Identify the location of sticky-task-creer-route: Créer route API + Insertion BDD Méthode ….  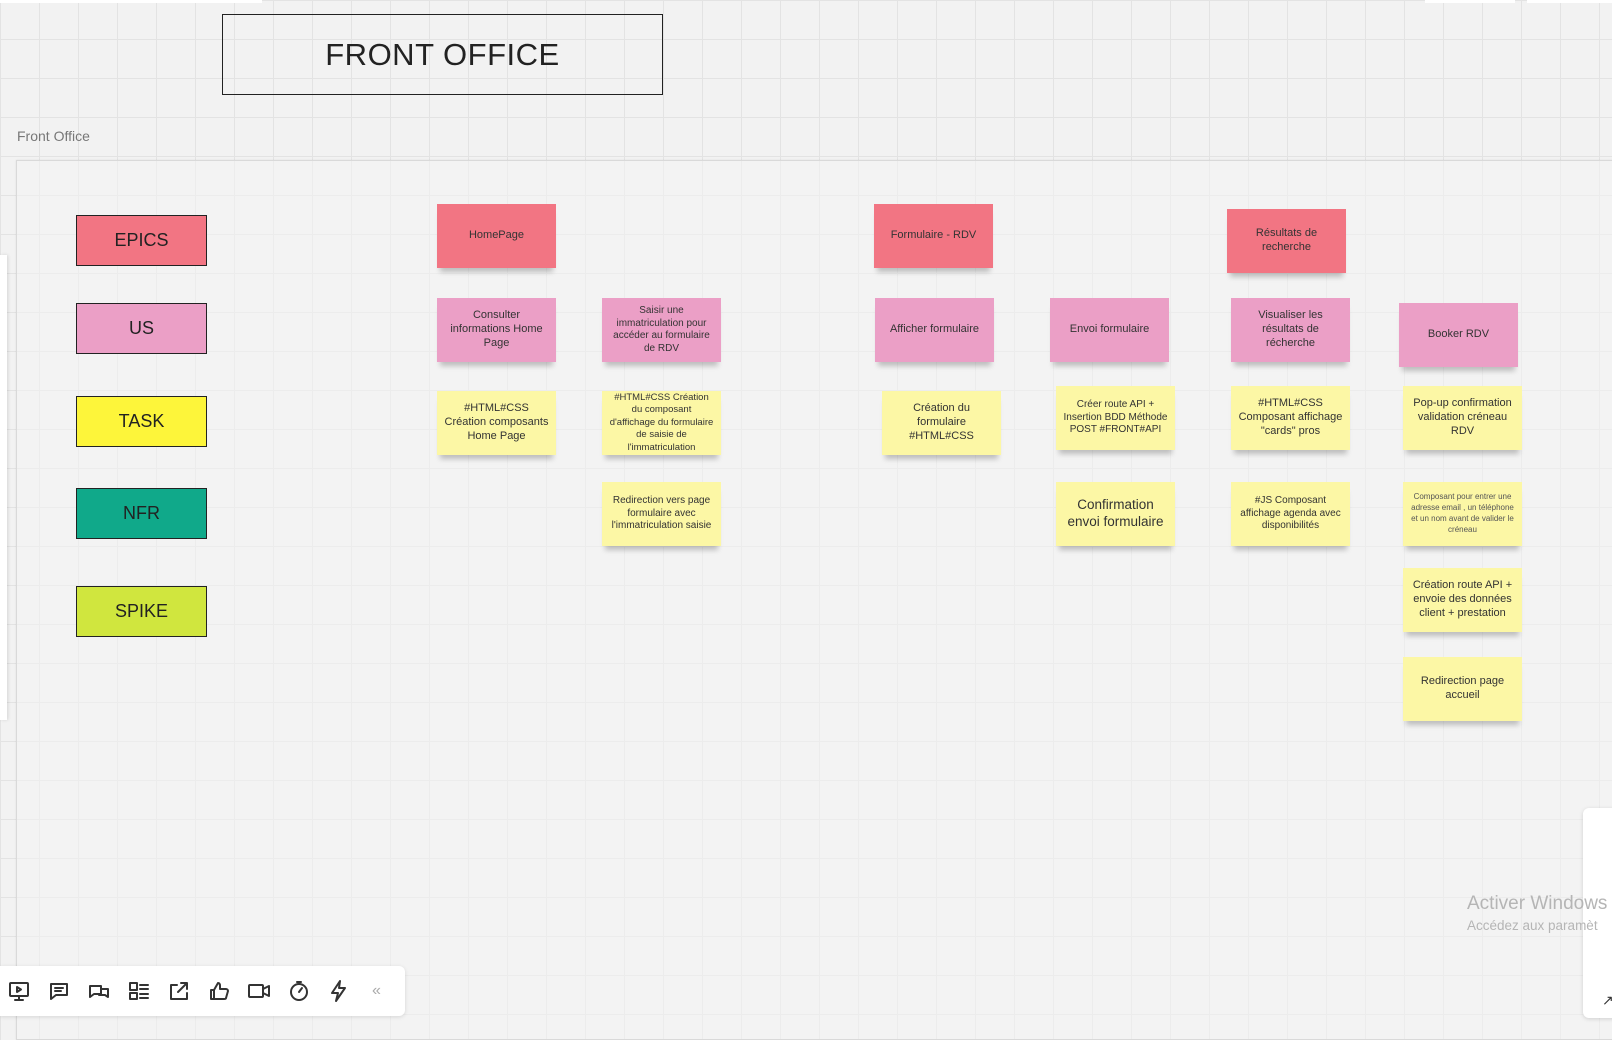
(1115, 418).